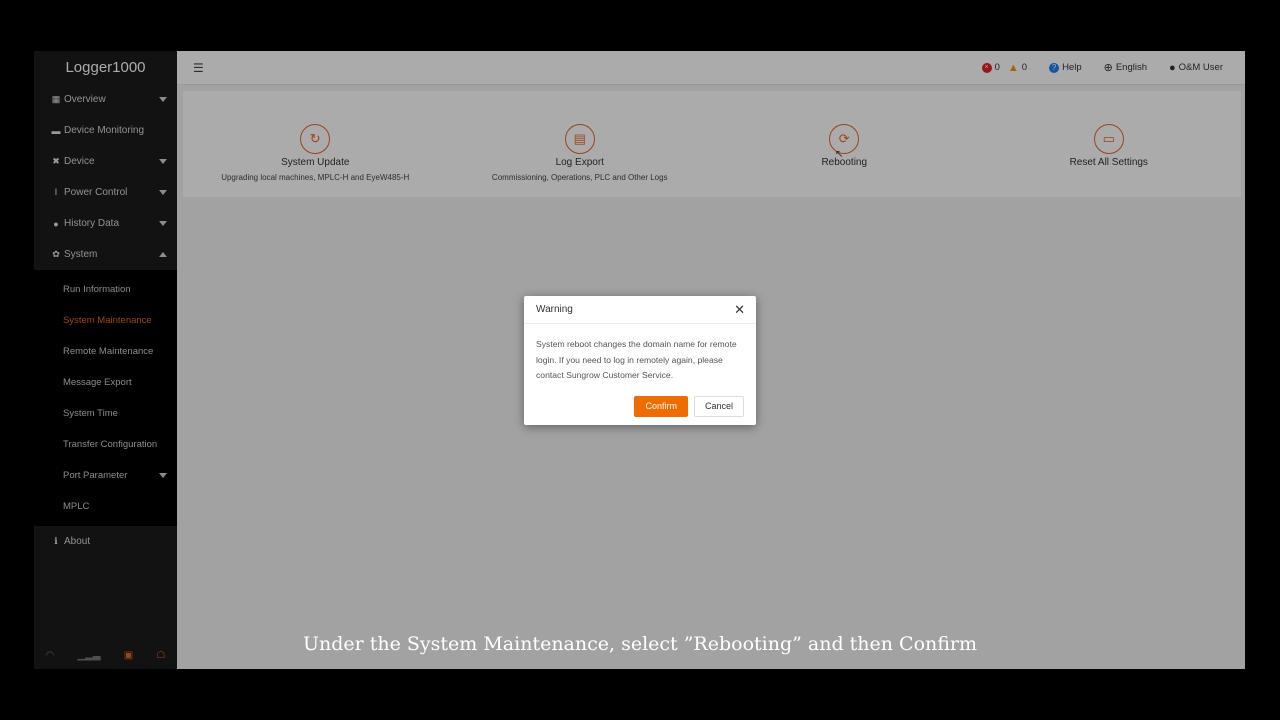  What do you see at coordinates (554, 309) in the screenshot?
I see `dialog-title: Warning` at bounding box center [554, 309].